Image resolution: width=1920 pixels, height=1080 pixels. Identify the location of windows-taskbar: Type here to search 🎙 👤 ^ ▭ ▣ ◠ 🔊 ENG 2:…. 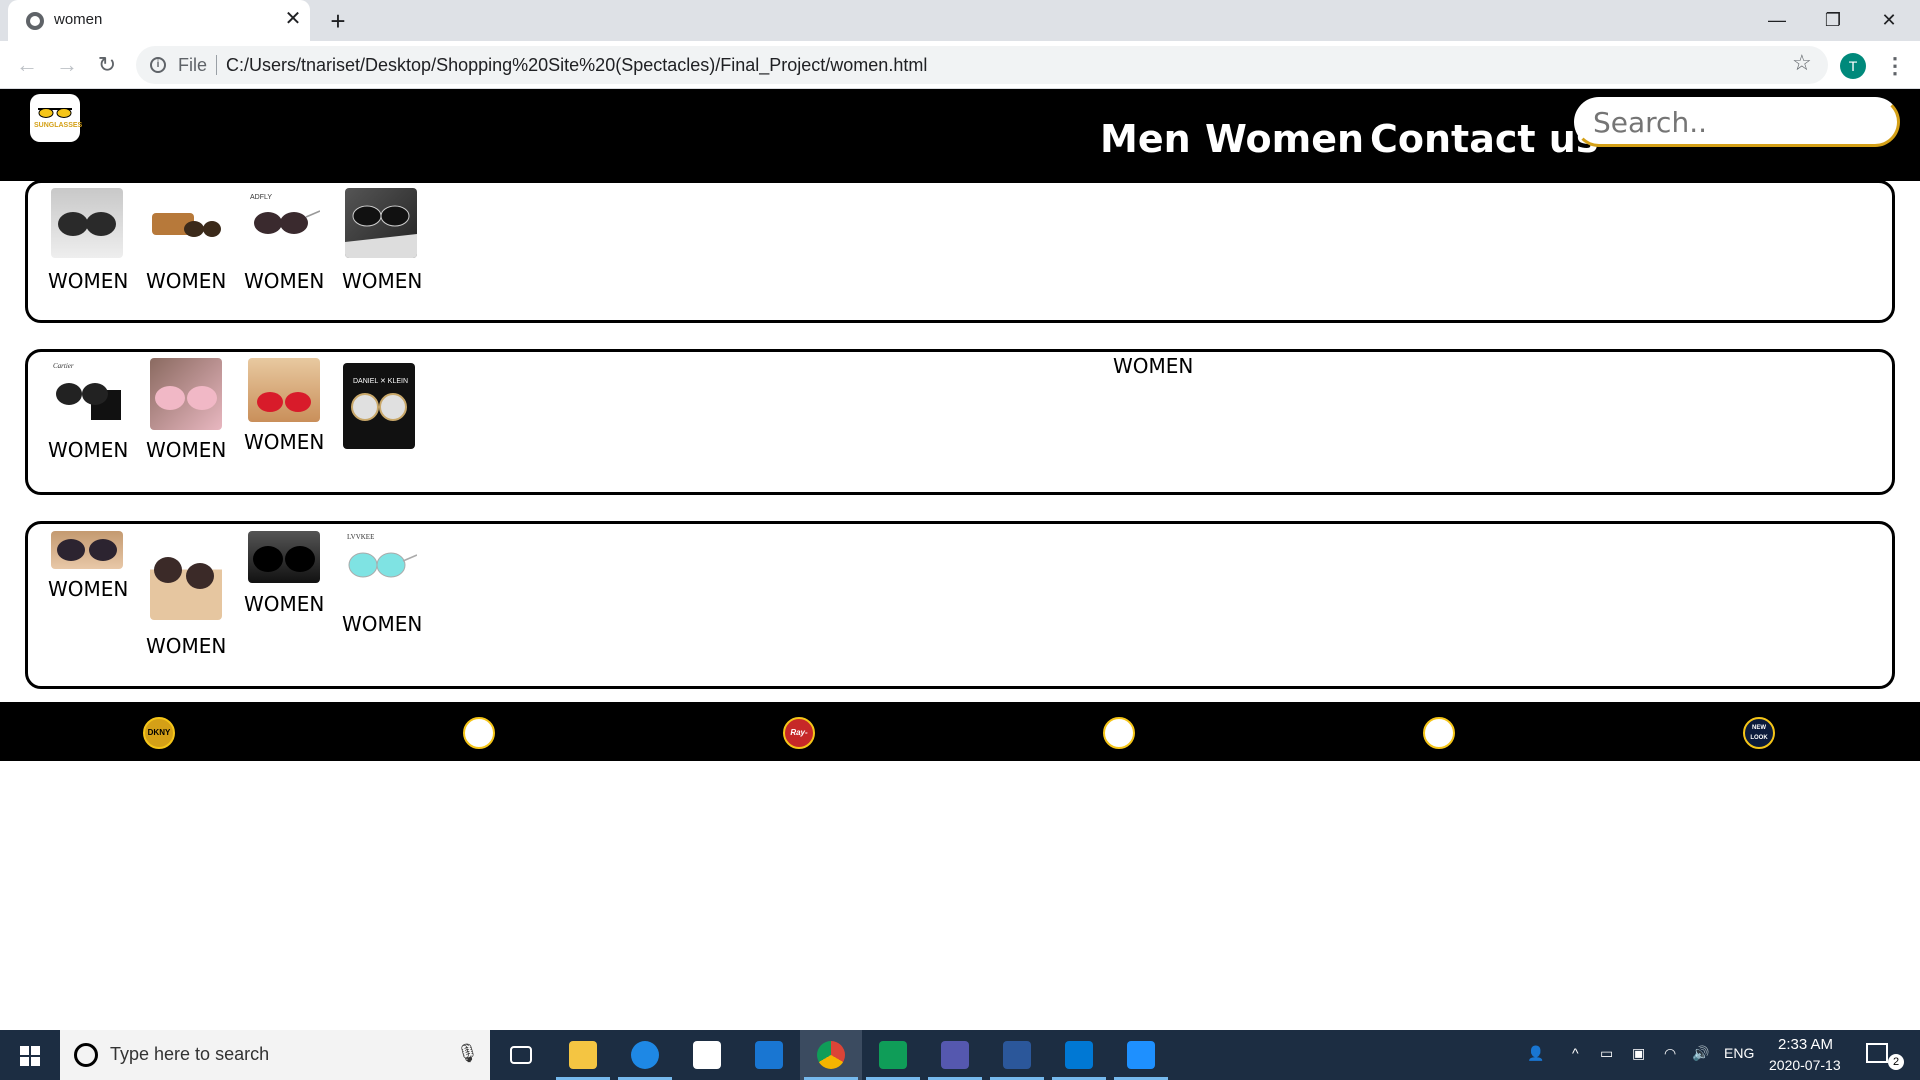
(960, 1055).